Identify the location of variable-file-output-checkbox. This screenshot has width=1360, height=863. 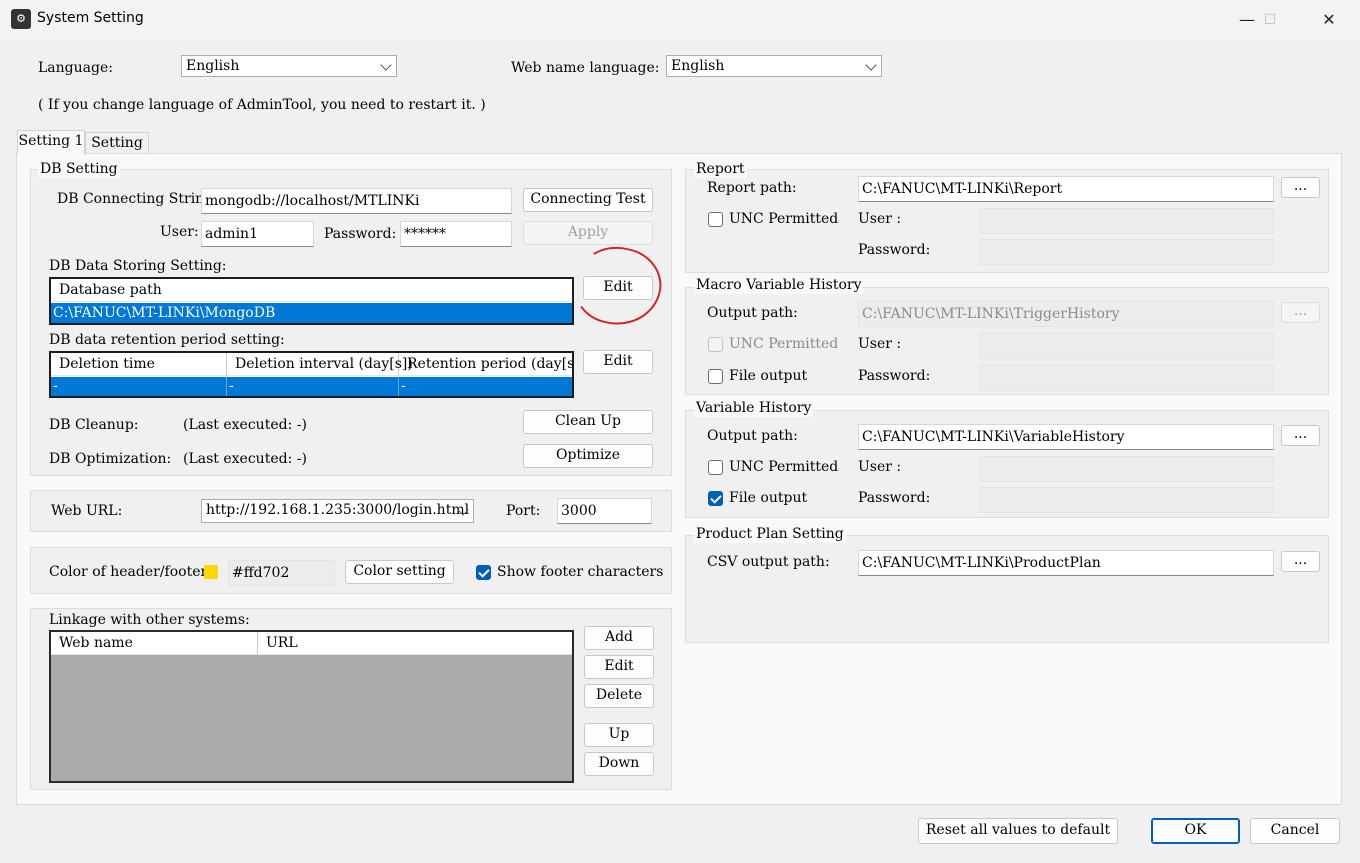
(715, 498).